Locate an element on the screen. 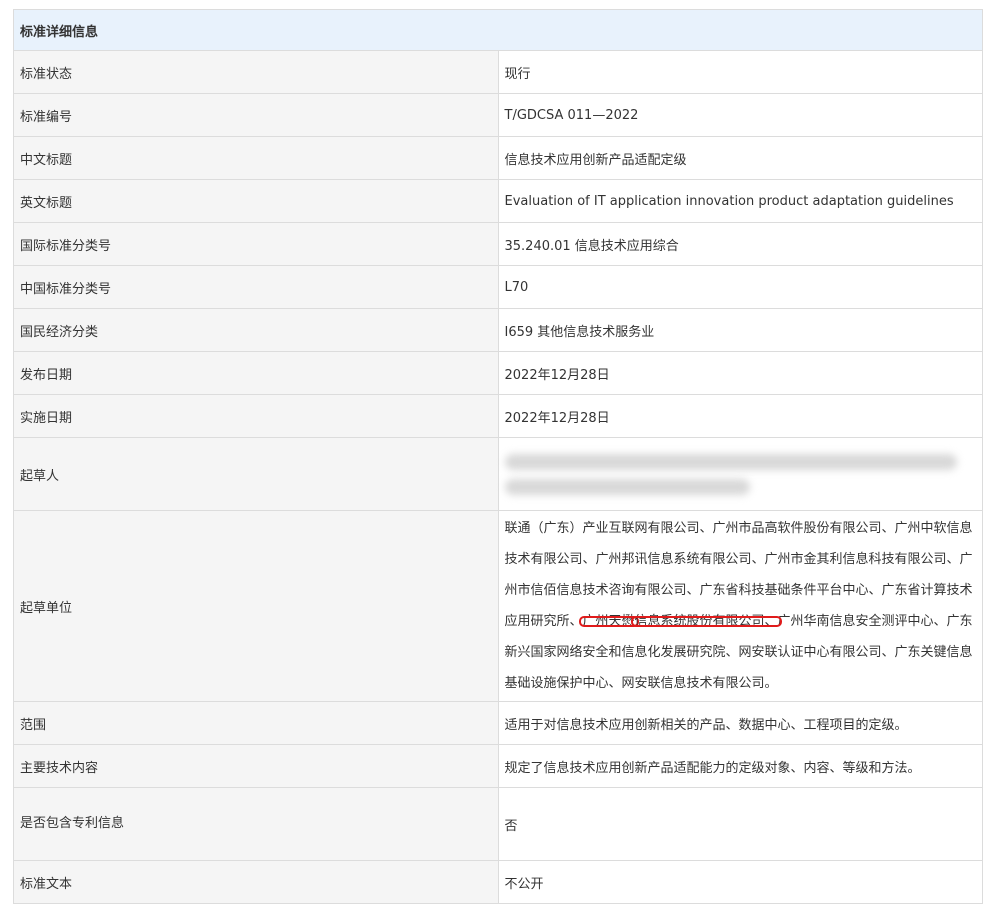 The width and height of the screenshot is (999, 904). table-row: 范围 适用于对信息技术应用创新相关的产品、数据中心、工程项目的定级。 is located at coordinates (498, 723).